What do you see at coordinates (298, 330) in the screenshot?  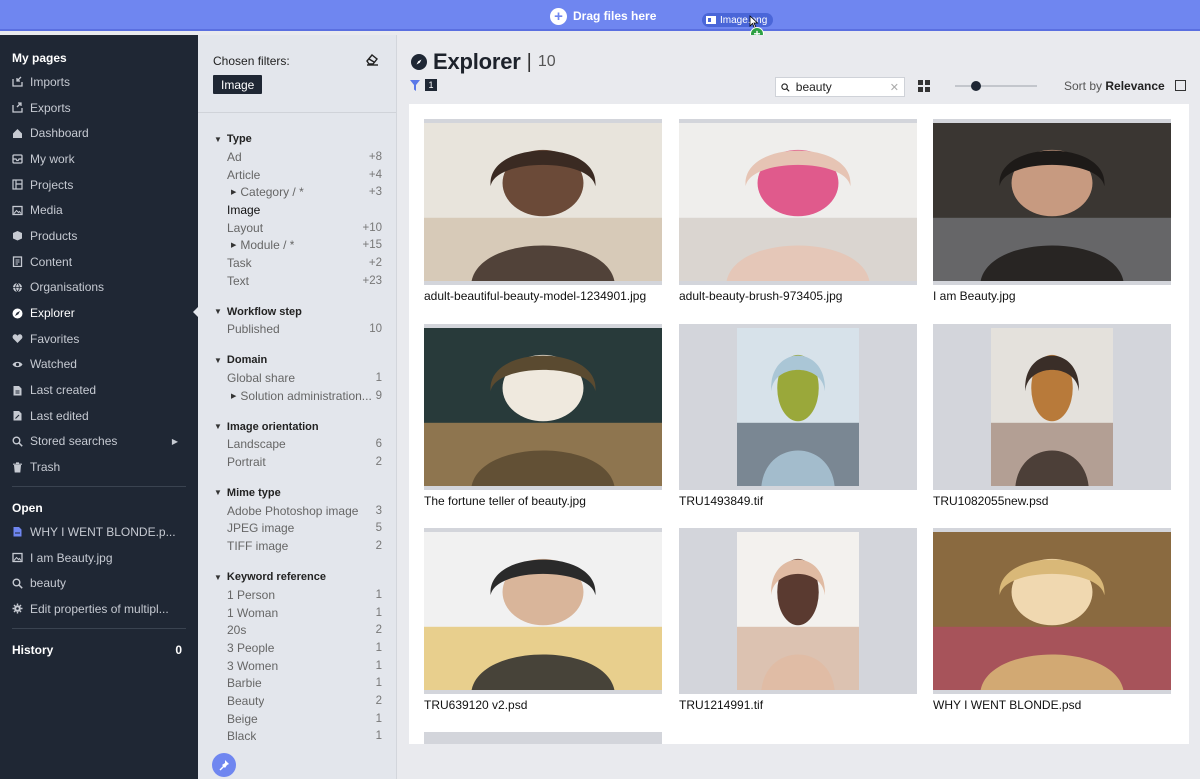 I see `filter-option: Published 10` at bounding box center [298, 330].